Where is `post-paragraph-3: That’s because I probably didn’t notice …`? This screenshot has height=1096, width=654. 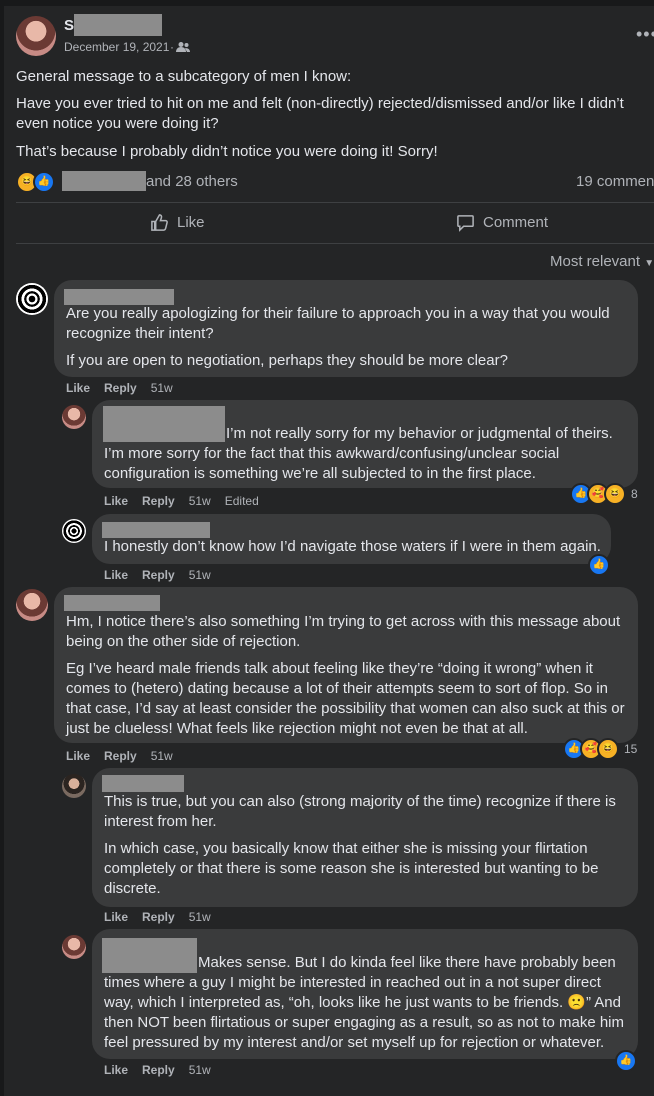 post-paragraph-3: That’s because I probably didn’t notice … is located at coordinates (227, 151).